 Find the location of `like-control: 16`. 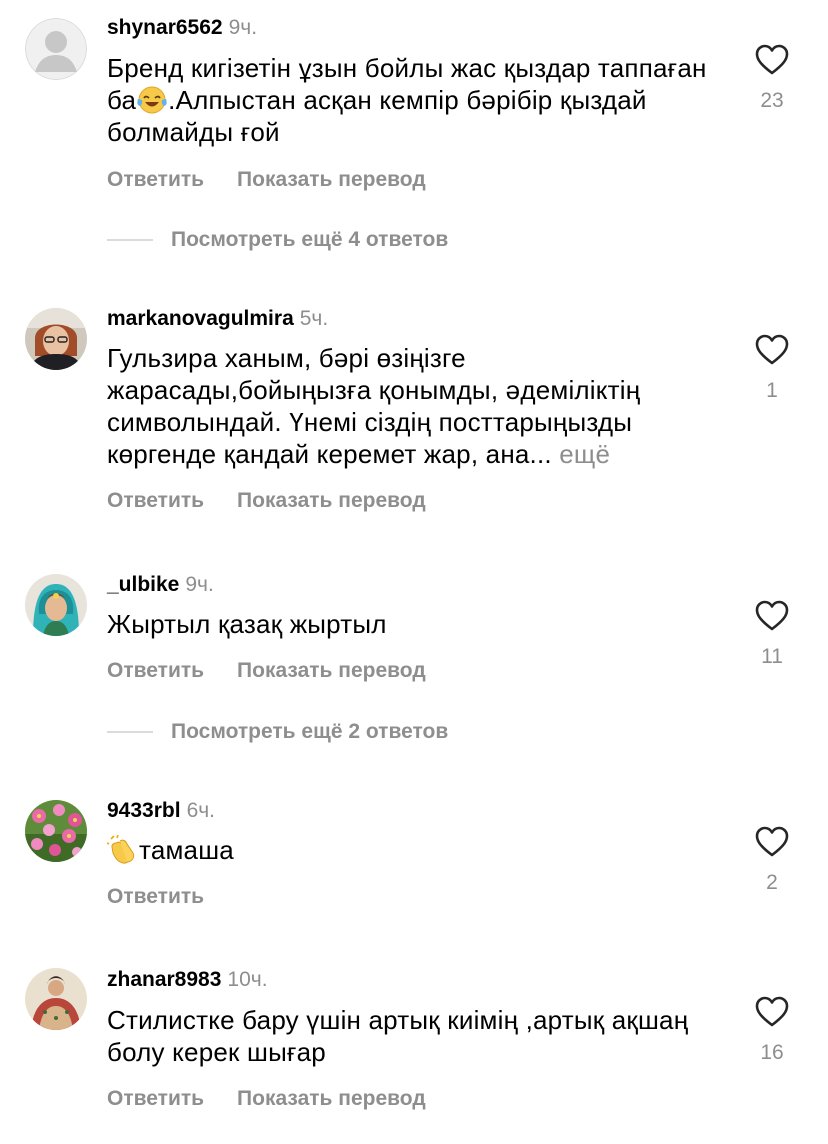

like-control: 16 is located at coordinates (772, 1031).